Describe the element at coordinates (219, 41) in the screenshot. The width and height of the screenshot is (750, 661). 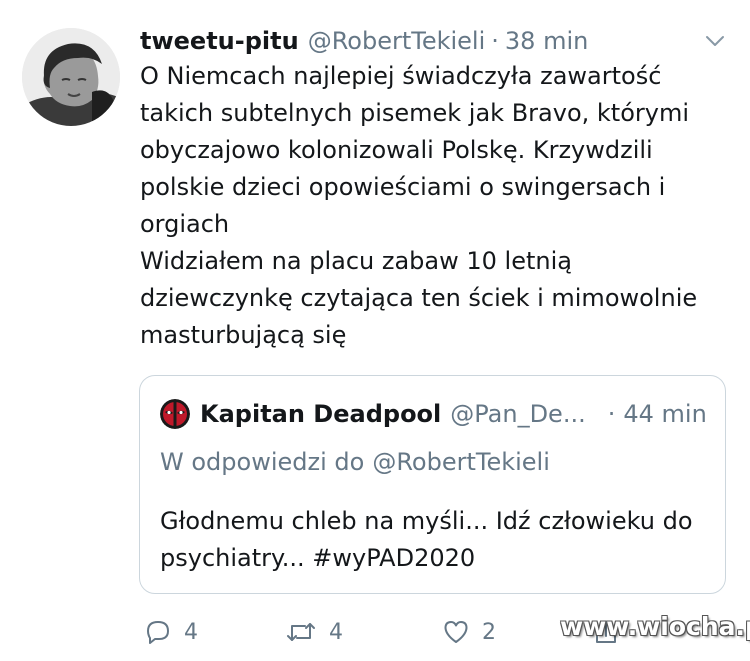
I see `author-display-name: tweetu-pitu` at that location.